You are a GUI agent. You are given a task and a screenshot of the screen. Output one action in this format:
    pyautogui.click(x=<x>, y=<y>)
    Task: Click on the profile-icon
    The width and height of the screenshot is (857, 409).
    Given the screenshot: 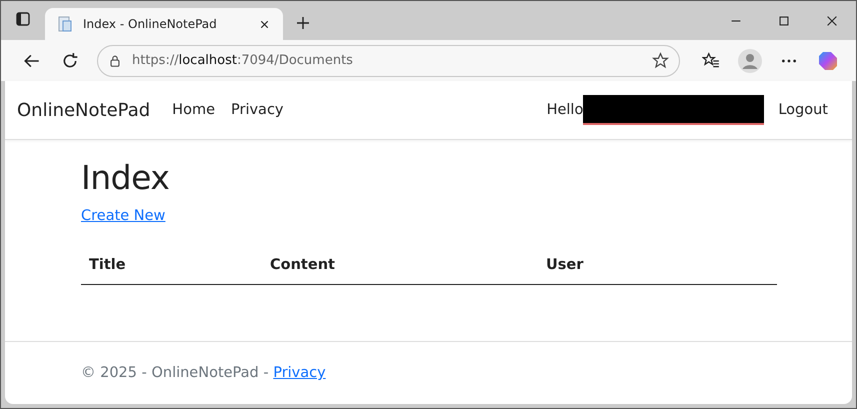 What is the action you would take?
    pyautogui.click(x=750, y=60)
    